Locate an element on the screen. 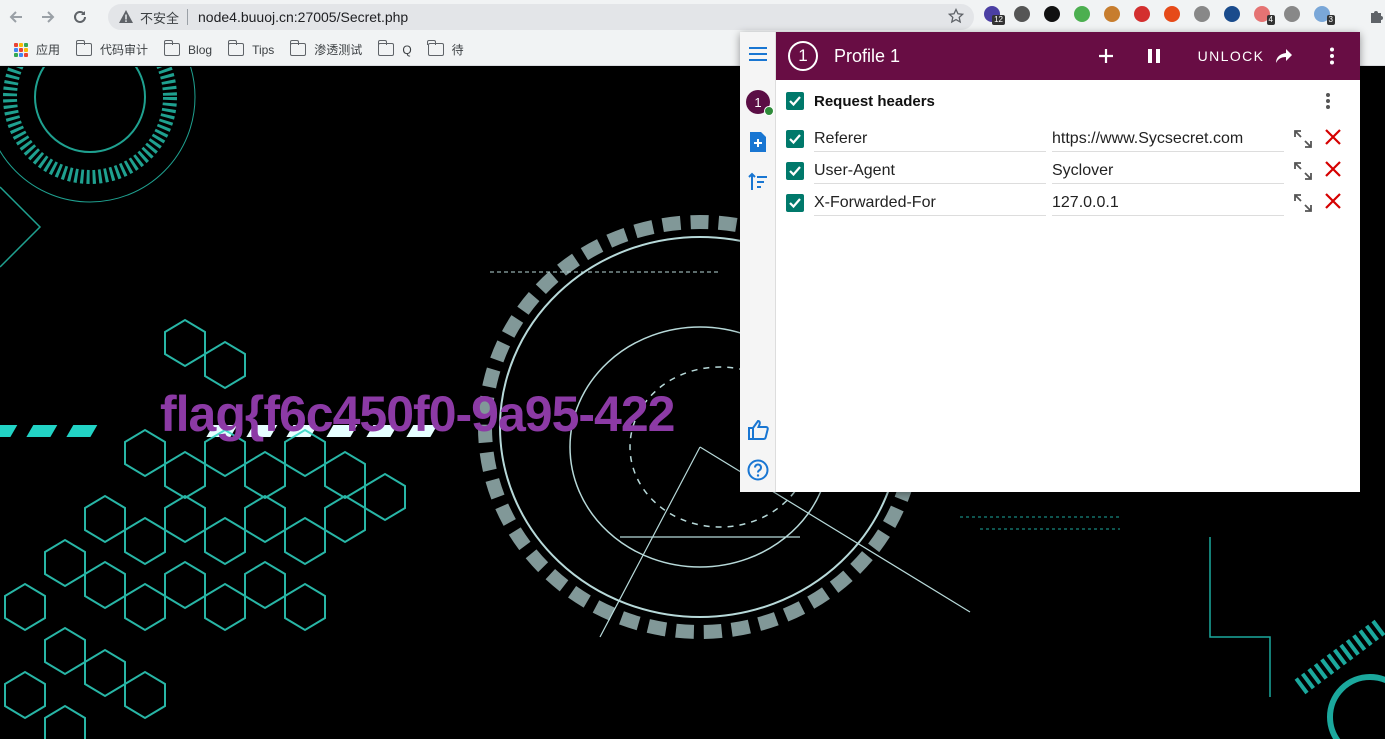 This screenshot has height=739, width=1385. share-button is located at coordinates (1284, 56).